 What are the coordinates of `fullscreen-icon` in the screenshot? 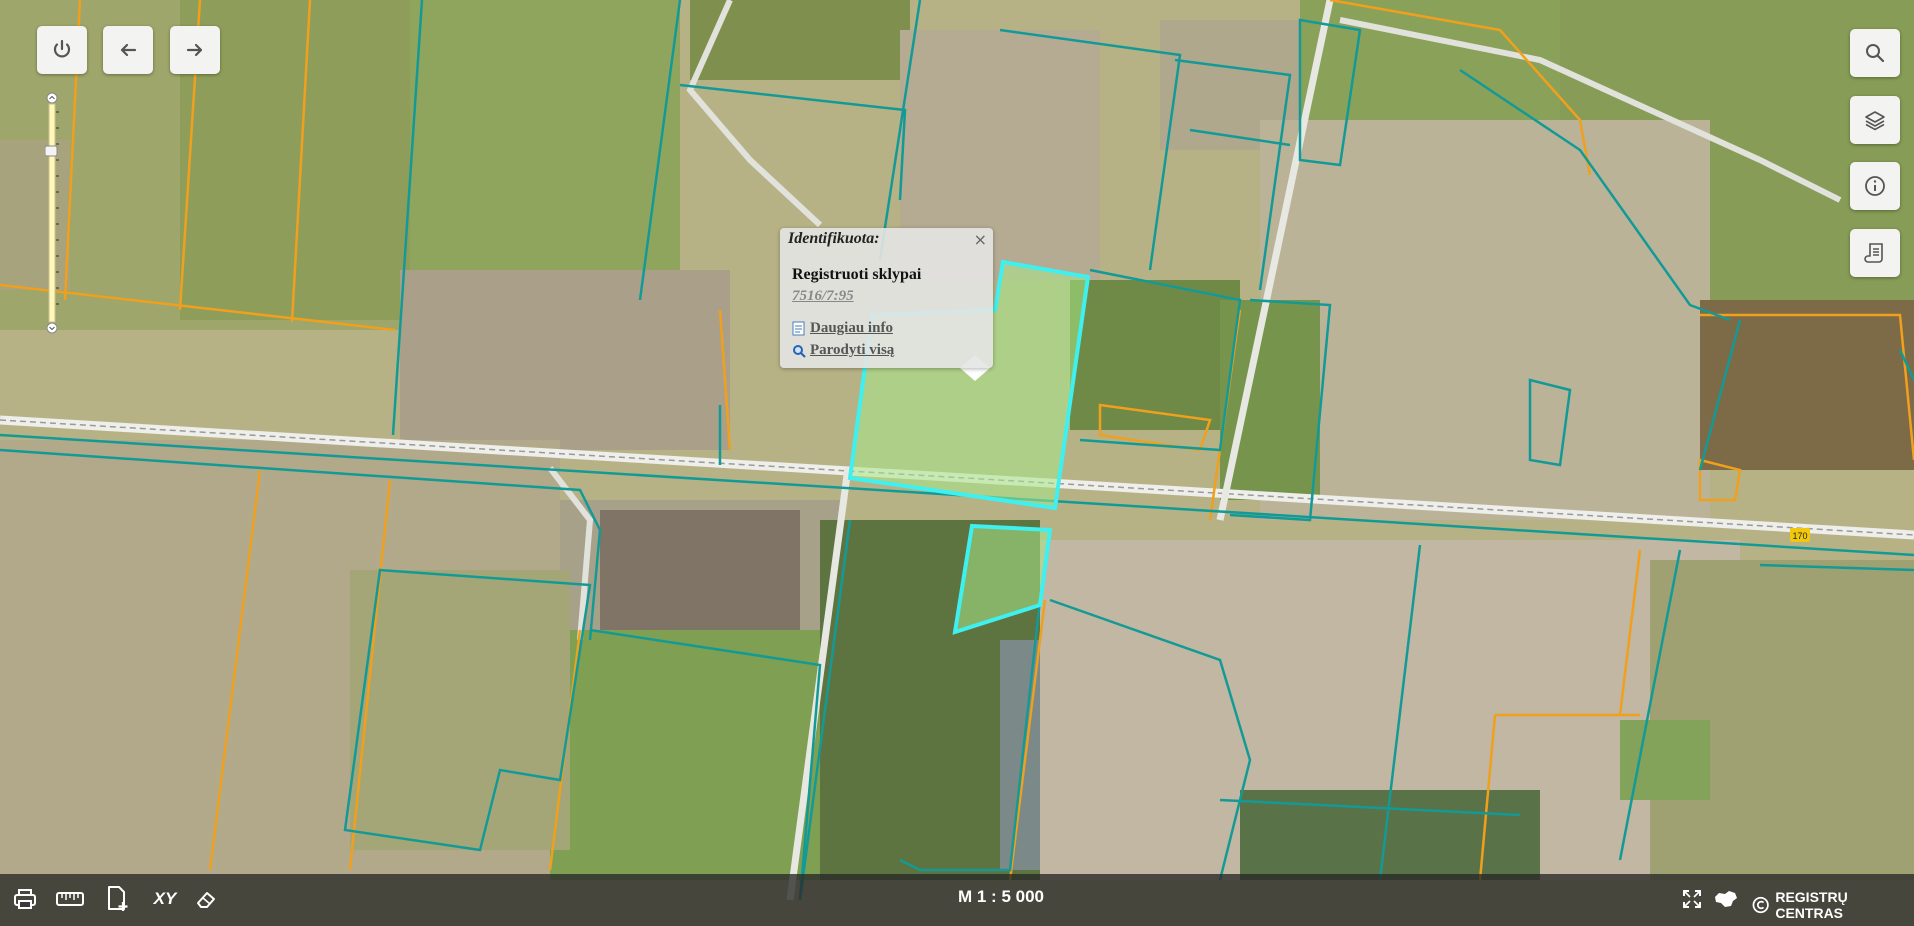 It's located at (1692, 899).